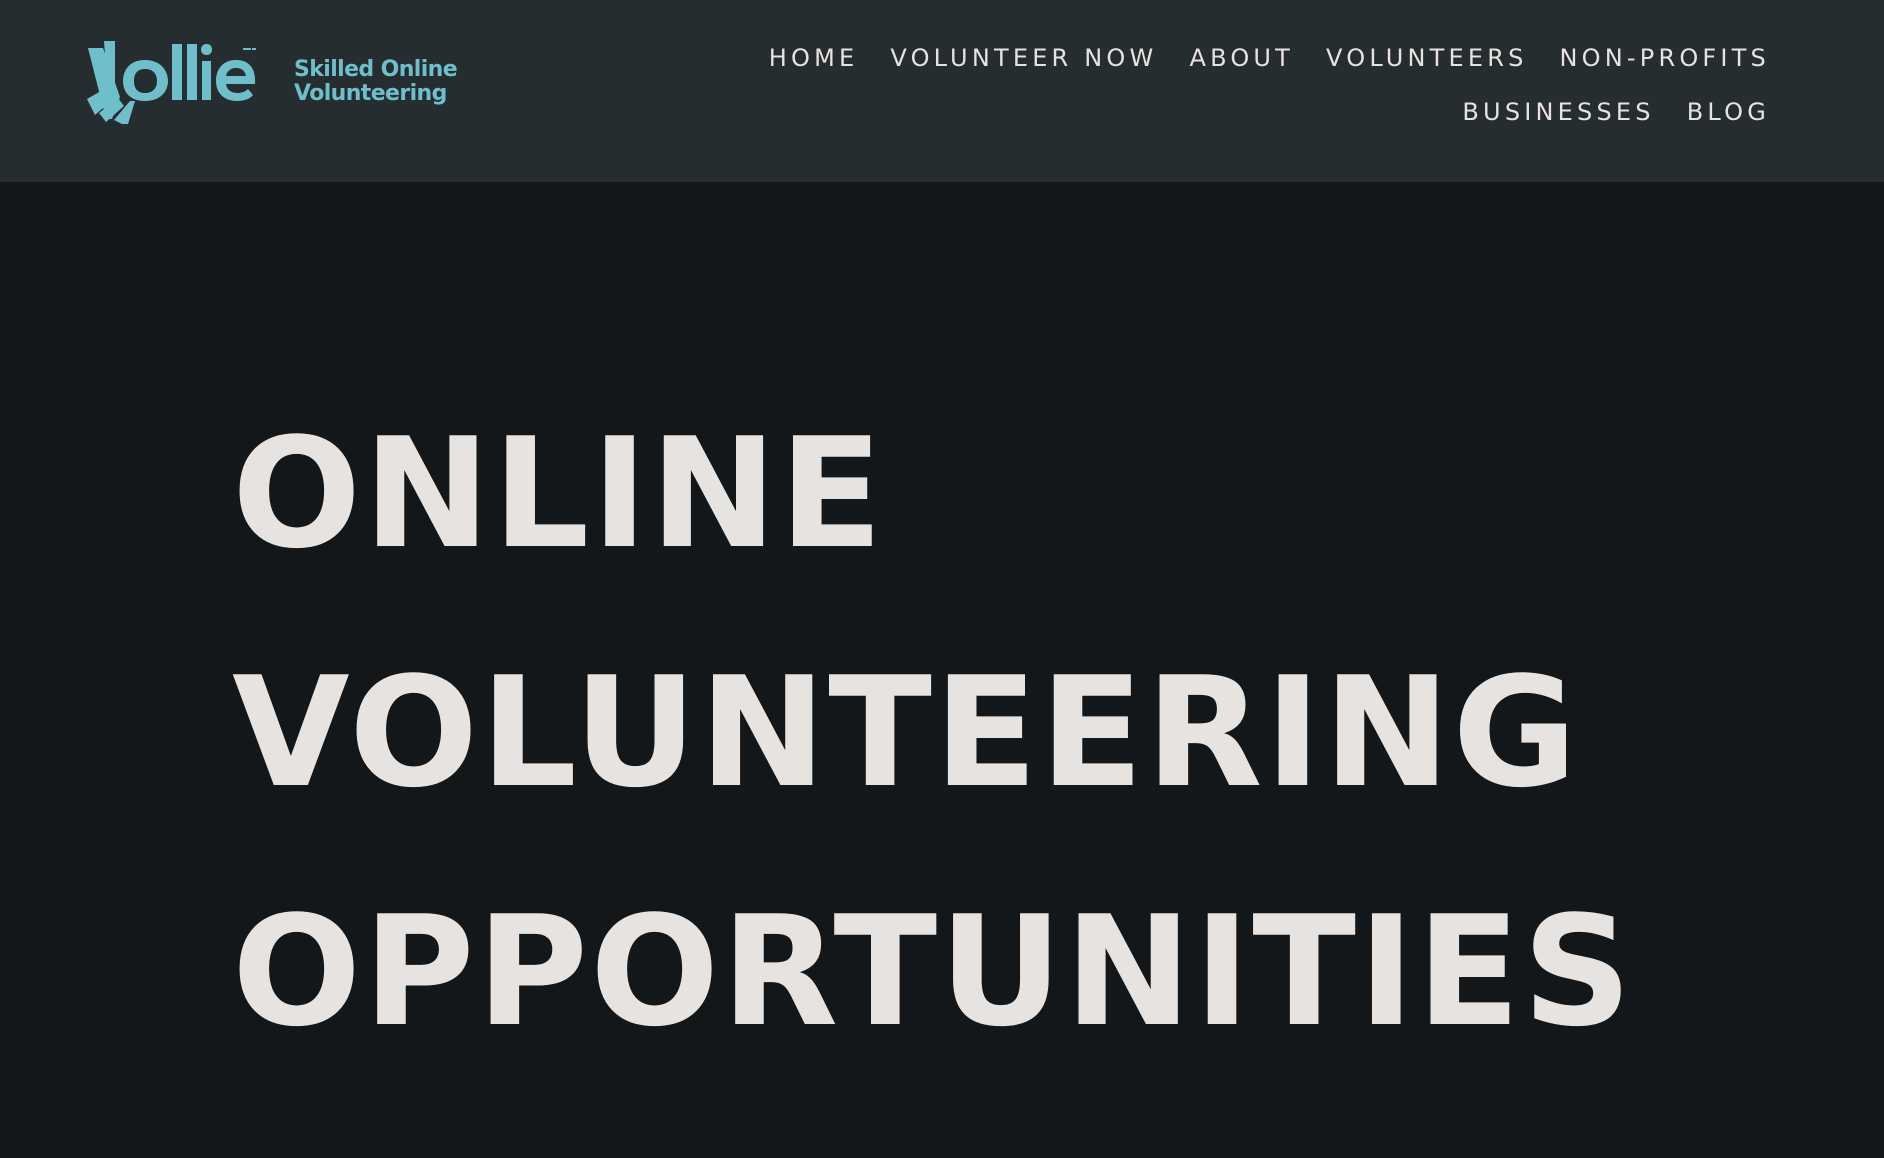 The image size is (1884, 1158). I want to click on nav-businesses: BUSINESSES, so click(1558, 112).